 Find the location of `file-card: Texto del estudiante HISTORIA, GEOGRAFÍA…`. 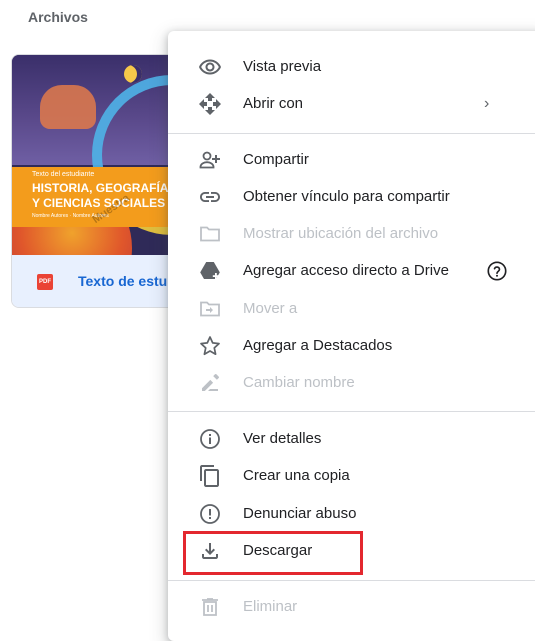

file-card: Texto del estudiante HISTORIA, GEOGRAFÍA… is located at coordinates (99, 181).